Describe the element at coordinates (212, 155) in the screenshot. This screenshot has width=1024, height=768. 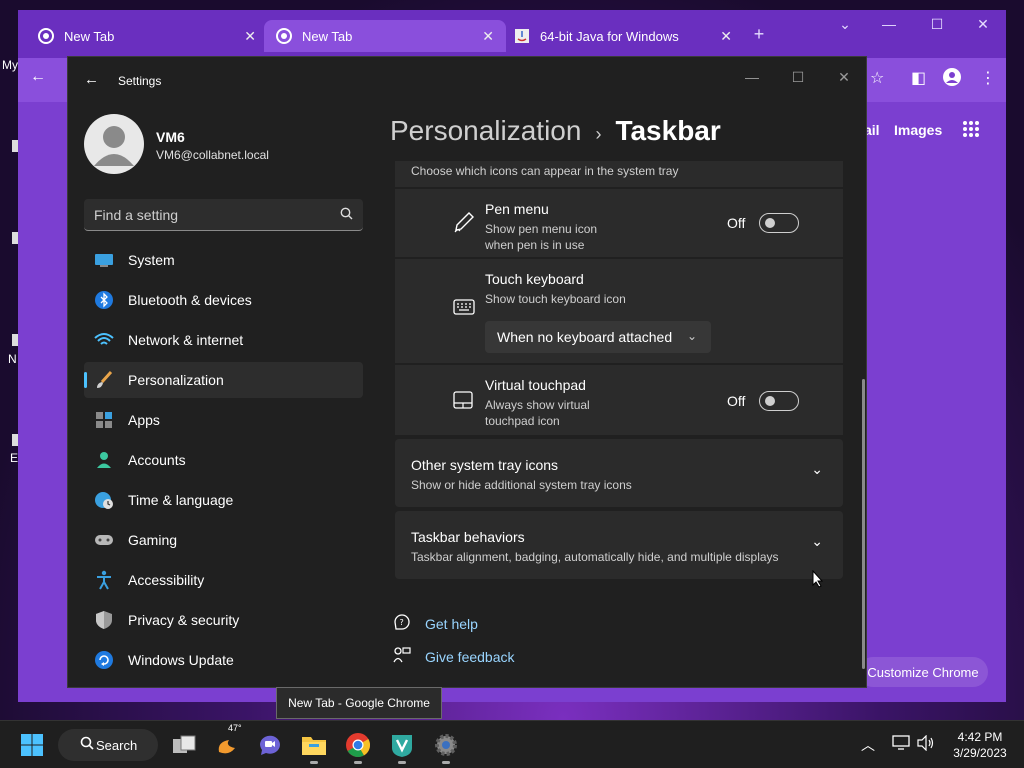
I see `profile-email: VM6@collabnet.local` at that location.